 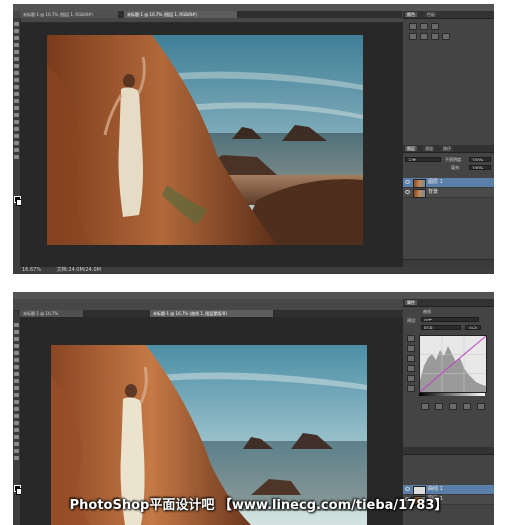 I want to click on black-point-eyedropper-icon, so click(x=411, y=348).